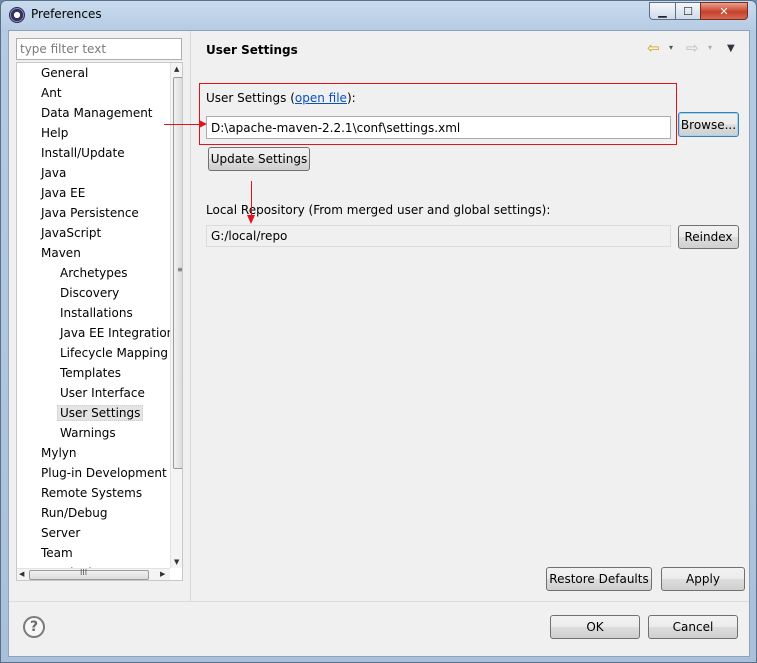 Image resolution: width=757 pixels, height=663 pixels. Describe the element at coordinates (176, 69) in the screenshot. I see `scroll-up-icon: ▲` at that location.